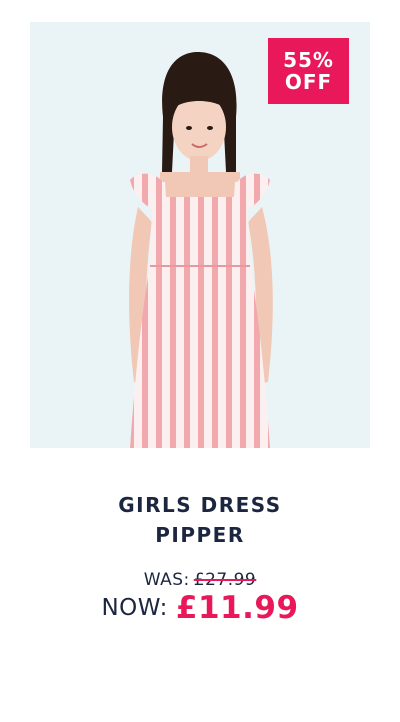 This screenshot has width=400, height=722. I want to click on now-label: NOW:, so click(134, 608).